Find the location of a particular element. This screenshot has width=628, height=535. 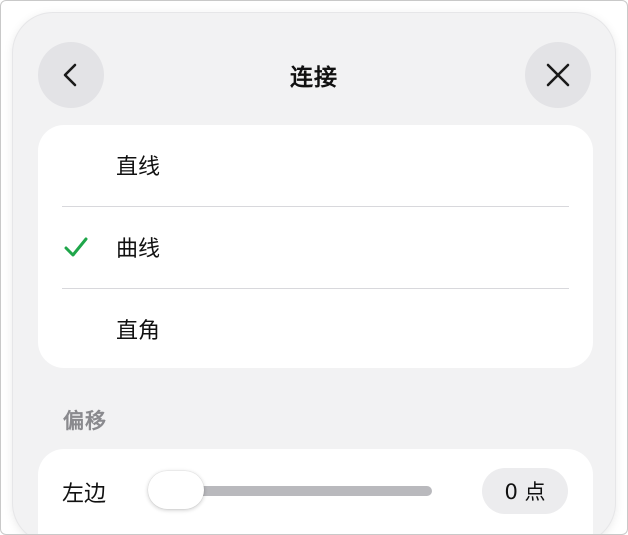

offset-value-text: 0 点 is located at coordinates (525, 492).